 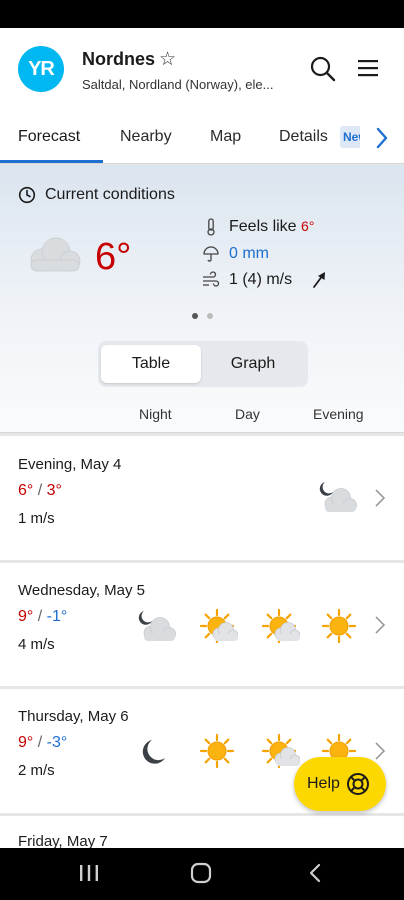 What do you see at coordinates (358, 784) in the screenshot?
I see `lifebuoy-icon` at bounding box center [358, 784].